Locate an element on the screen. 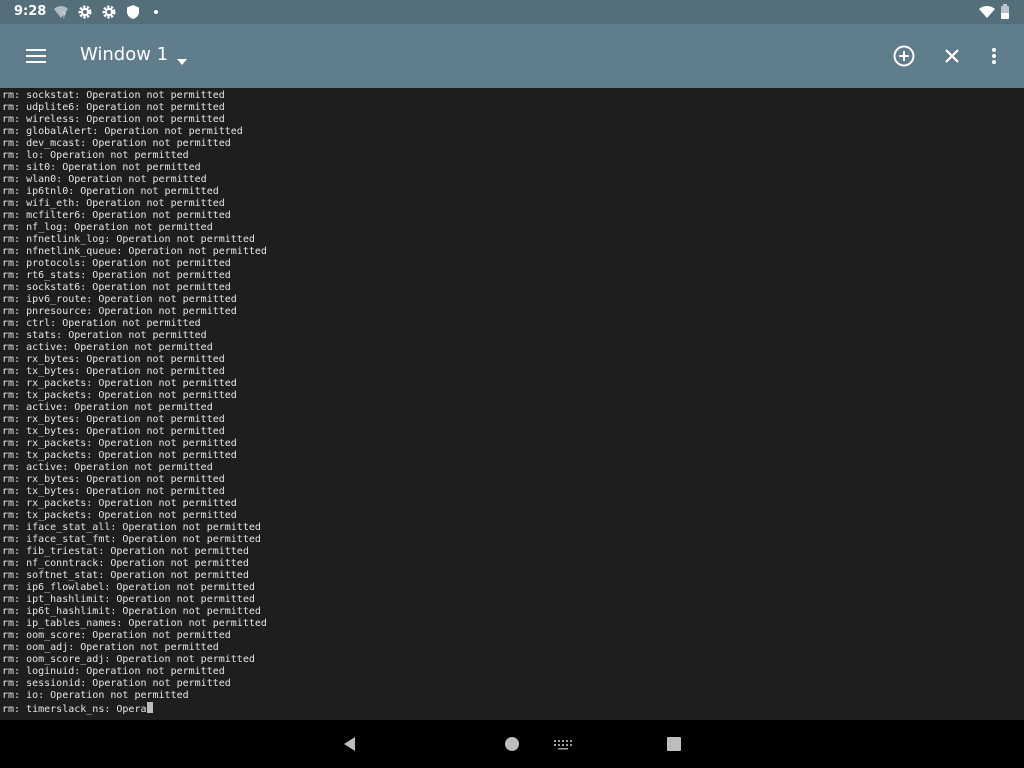  recents-icon is located at coordinates (674, 744).